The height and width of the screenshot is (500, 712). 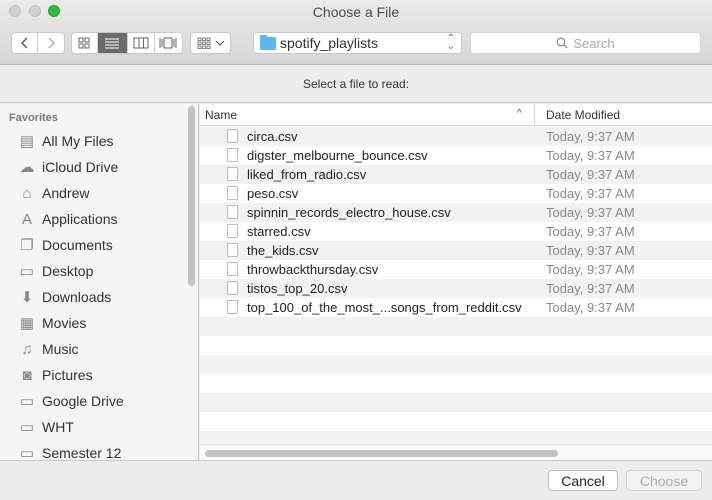 I want to click on sidebar-item-andrew: ⌂ Andrew, so click(x=53, y=193).